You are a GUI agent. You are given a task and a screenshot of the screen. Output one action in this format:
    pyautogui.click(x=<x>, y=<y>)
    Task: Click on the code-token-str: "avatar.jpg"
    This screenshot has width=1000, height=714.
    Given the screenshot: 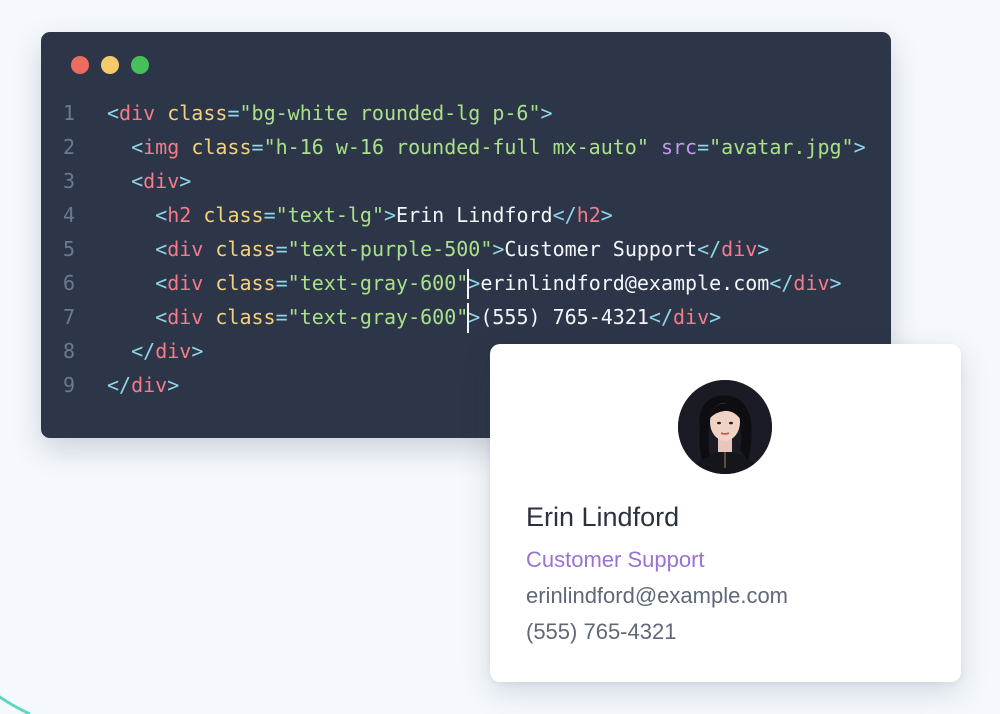 What is the action you would take?
    pyautogui.click(x=781, y=147)
    